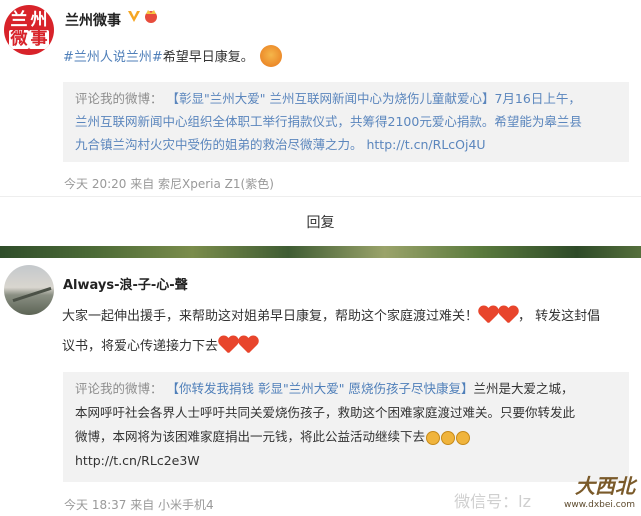  I want to click on avatar: 兰 州 微 事, so click(29, 30).